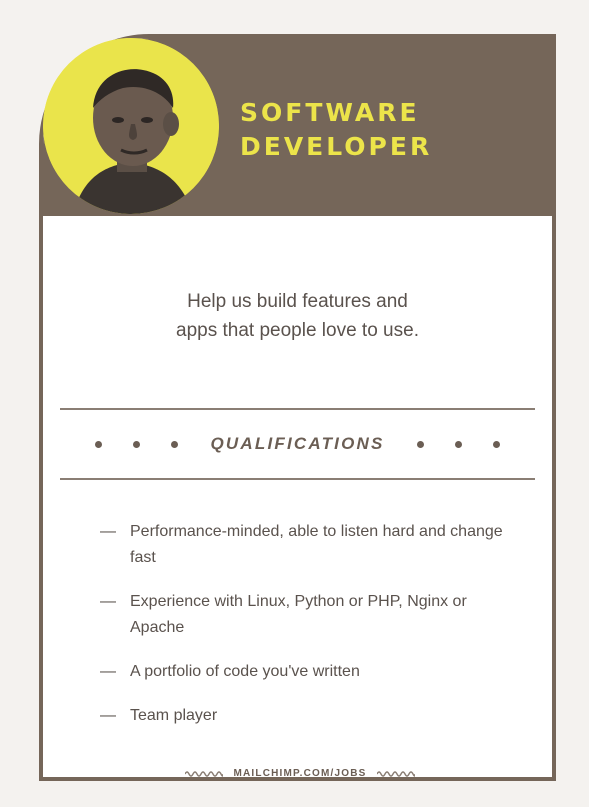  What do you see at coordinates (336, 146) in the screenshot?
I see `job-title-line-2: DEVELOPER` at bounding box center [336, 146].